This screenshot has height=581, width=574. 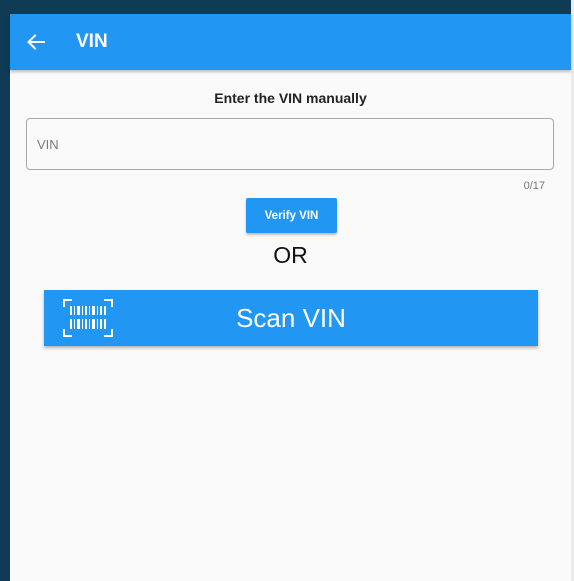 I want to click on back-button, so click(x=36, y=42).